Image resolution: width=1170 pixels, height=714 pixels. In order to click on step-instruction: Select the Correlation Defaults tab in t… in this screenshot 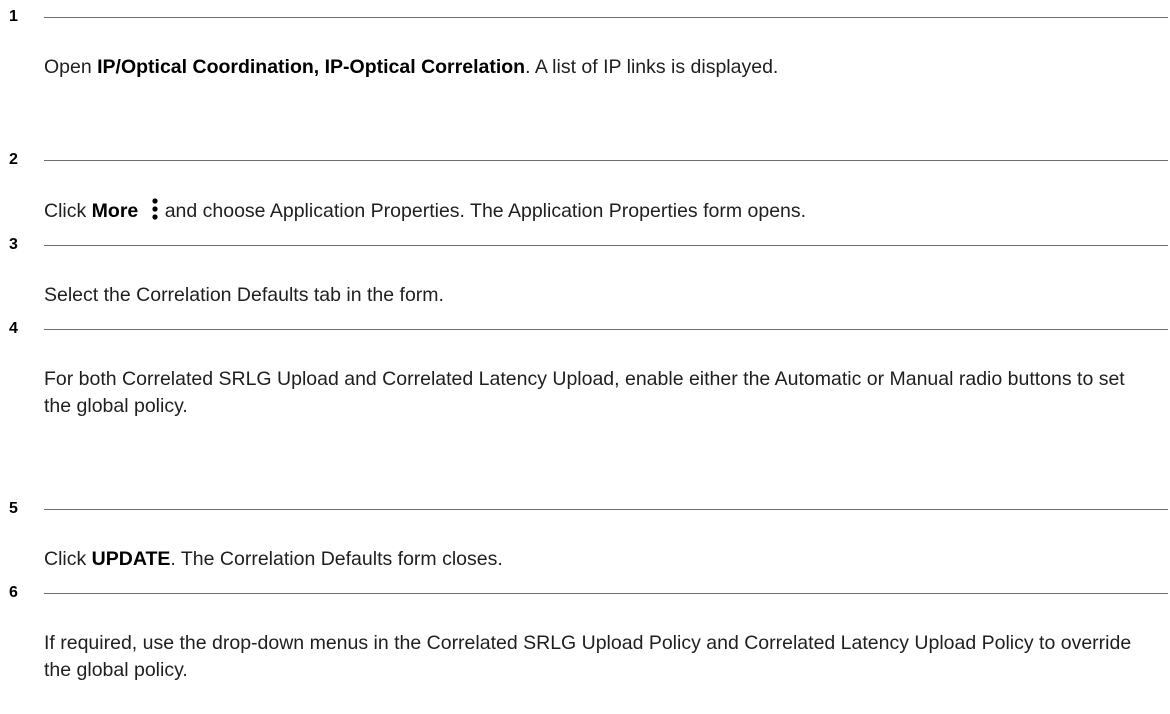, I will do `click(244, 295)`.